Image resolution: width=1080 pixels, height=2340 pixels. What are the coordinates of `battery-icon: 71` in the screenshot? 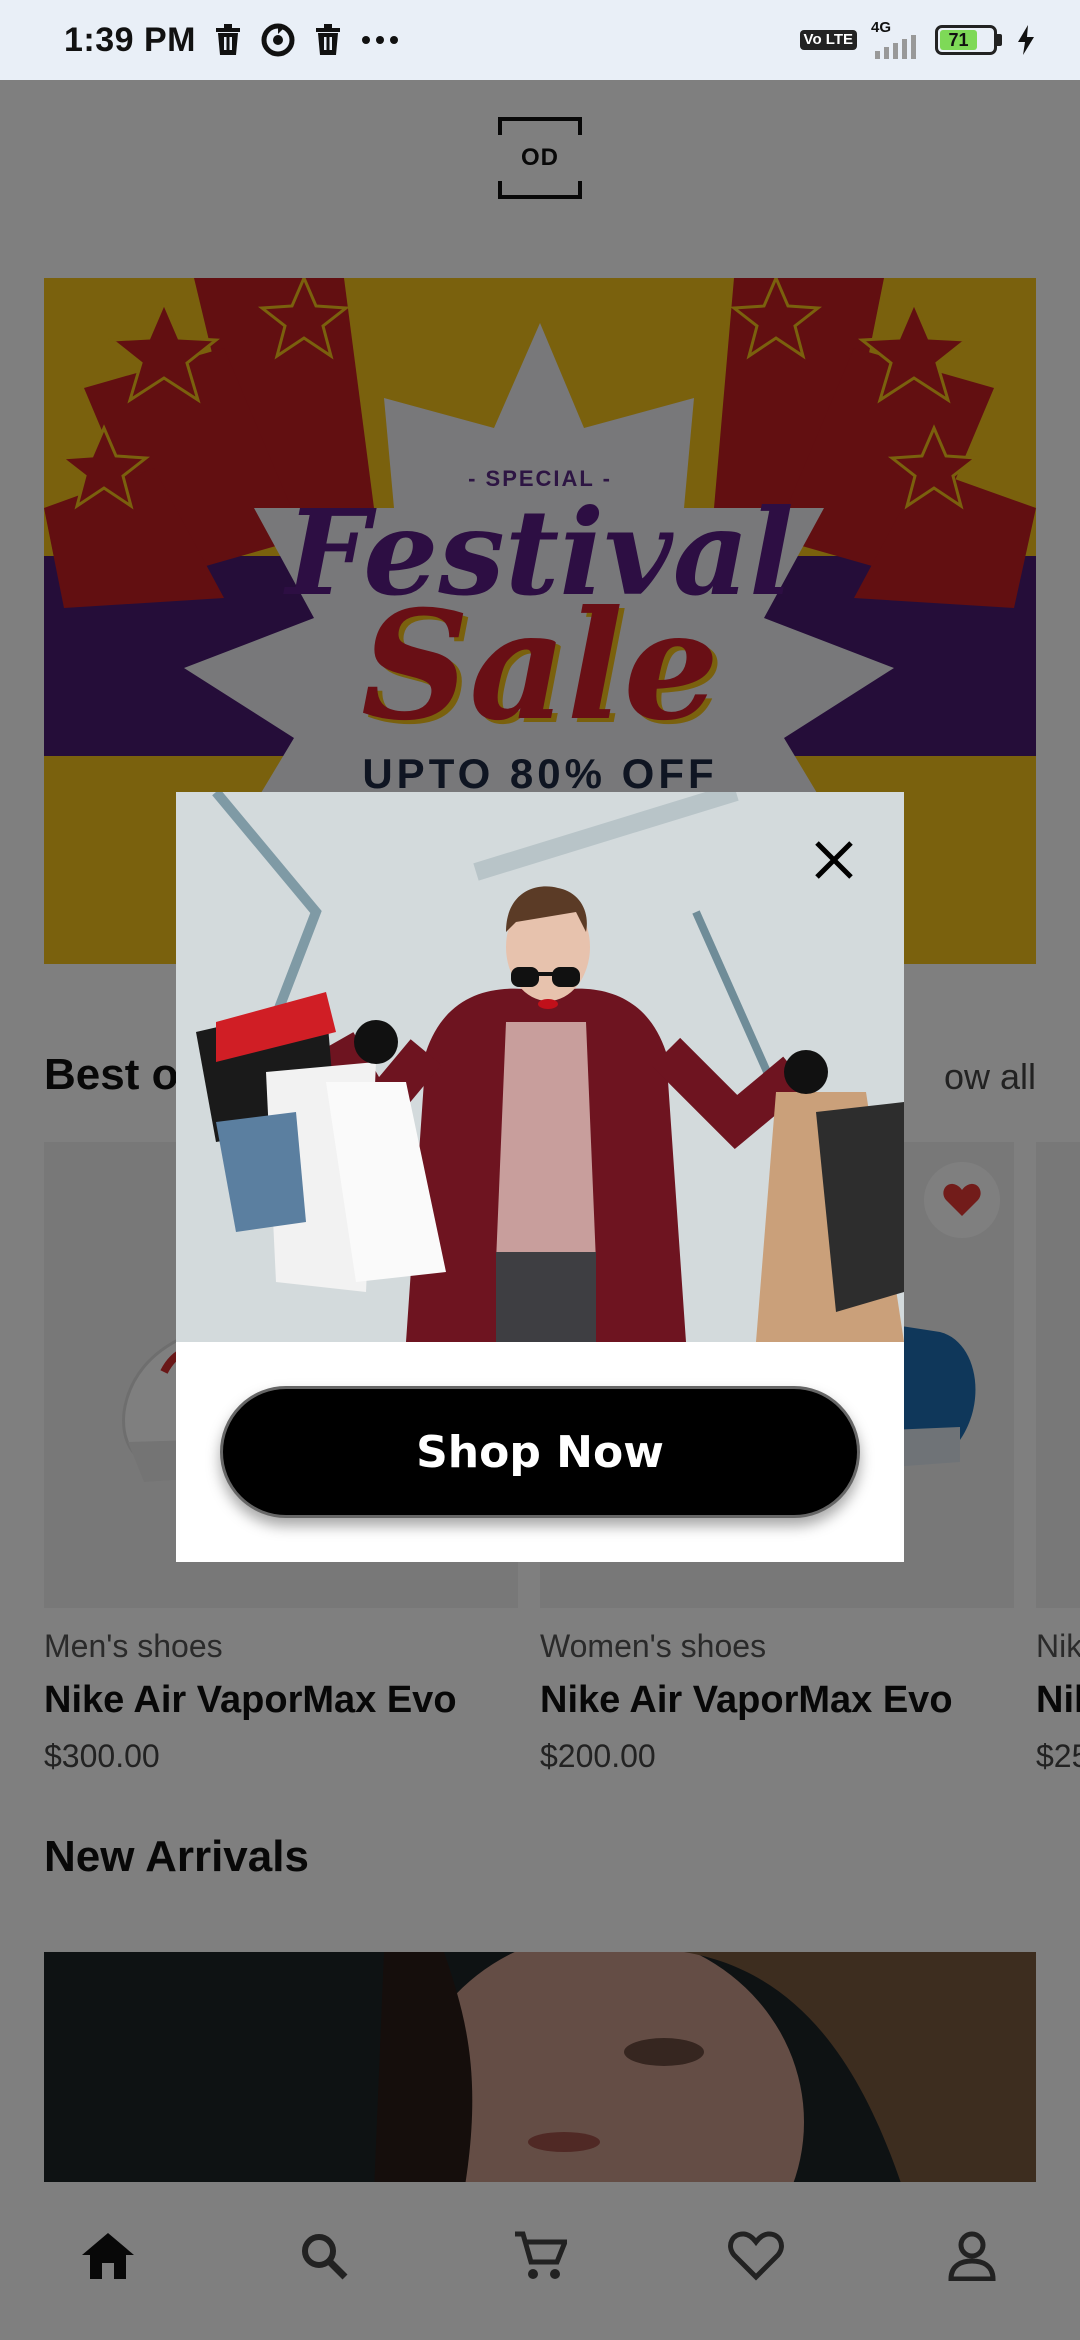 It's located at (968, 40).